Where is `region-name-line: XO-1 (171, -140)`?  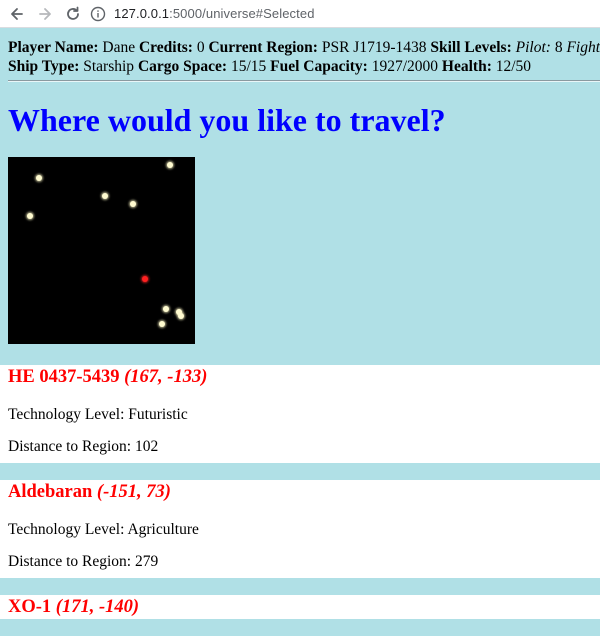 region-name-line: XO-1 (171, -140) is located at coordinates (300, 607).